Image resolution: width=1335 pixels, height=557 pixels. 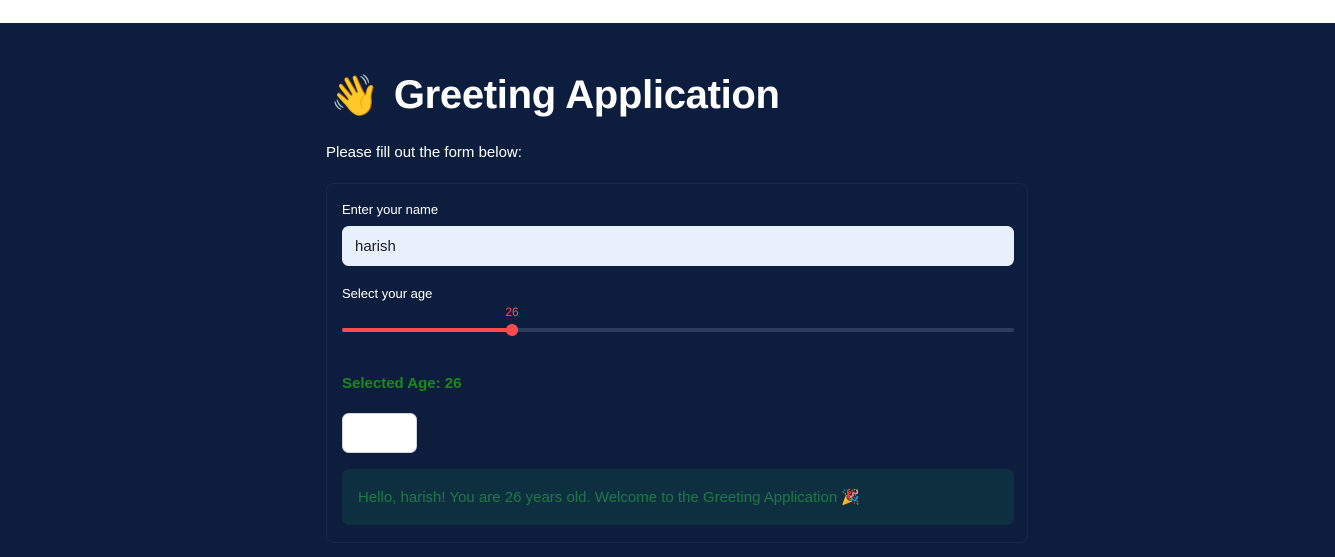 I want to click on name-field-label: Enter your name, so click(x=390, y=209).